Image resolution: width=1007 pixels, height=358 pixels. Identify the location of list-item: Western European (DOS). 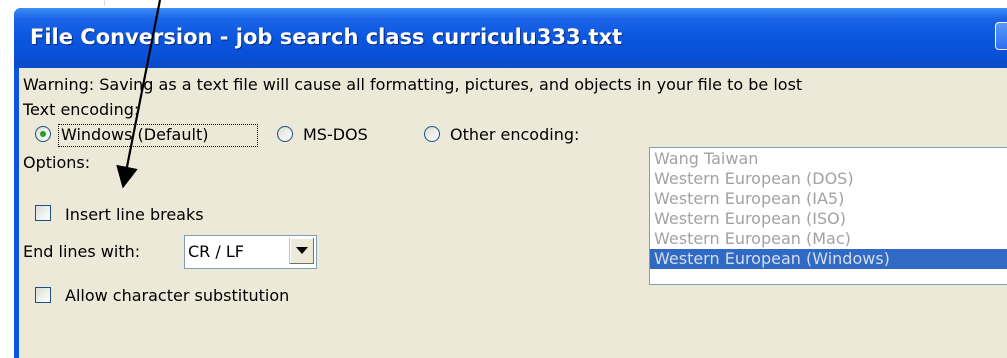
(828, 179).